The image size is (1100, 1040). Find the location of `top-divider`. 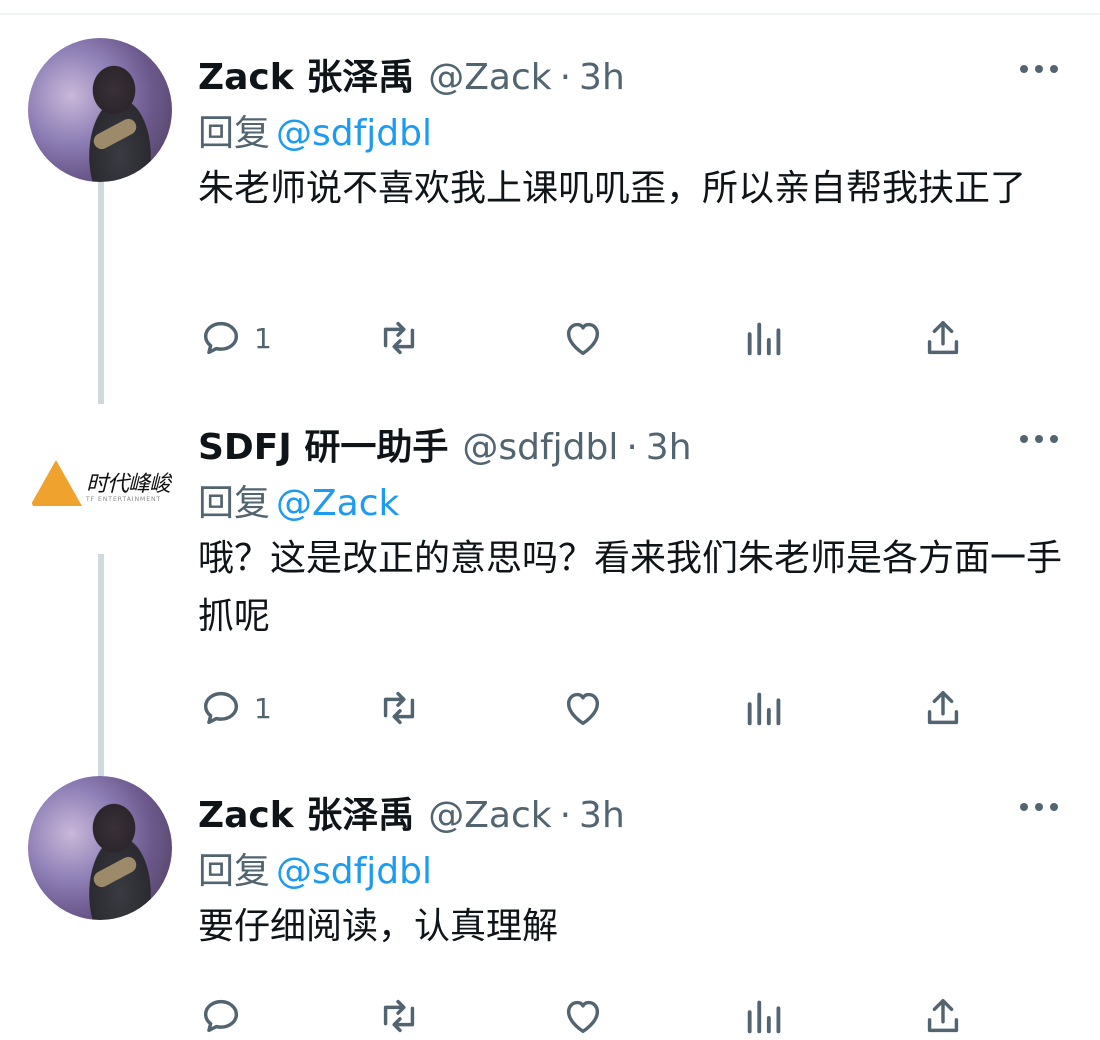

top-divider is located at coordinates (550, 14).